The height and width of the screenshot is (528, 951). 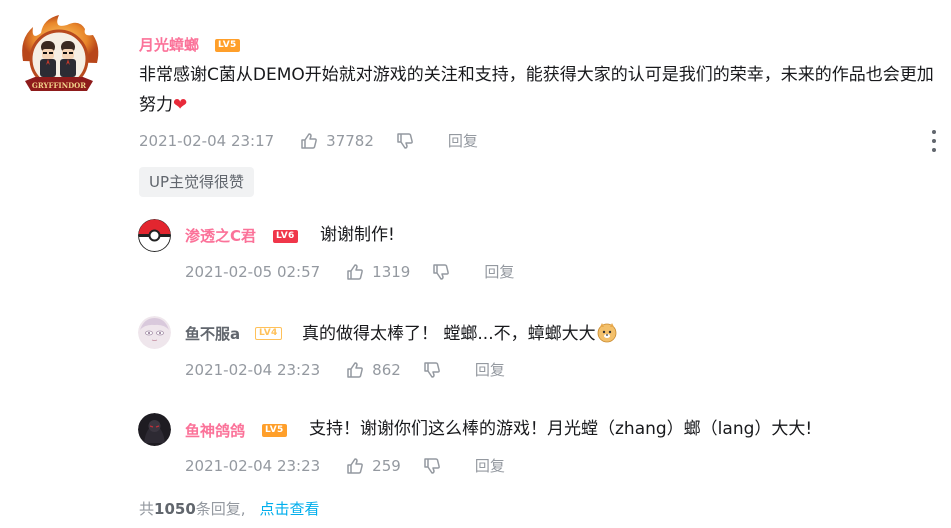 What do you see at coordinates (561, 429) in the screenshot?
I see `reply-3-text: 支持！谢谢你们这么棒的游戏！月光螳（zhang）螂（lang）大大!` at bounding box center [561, 429].